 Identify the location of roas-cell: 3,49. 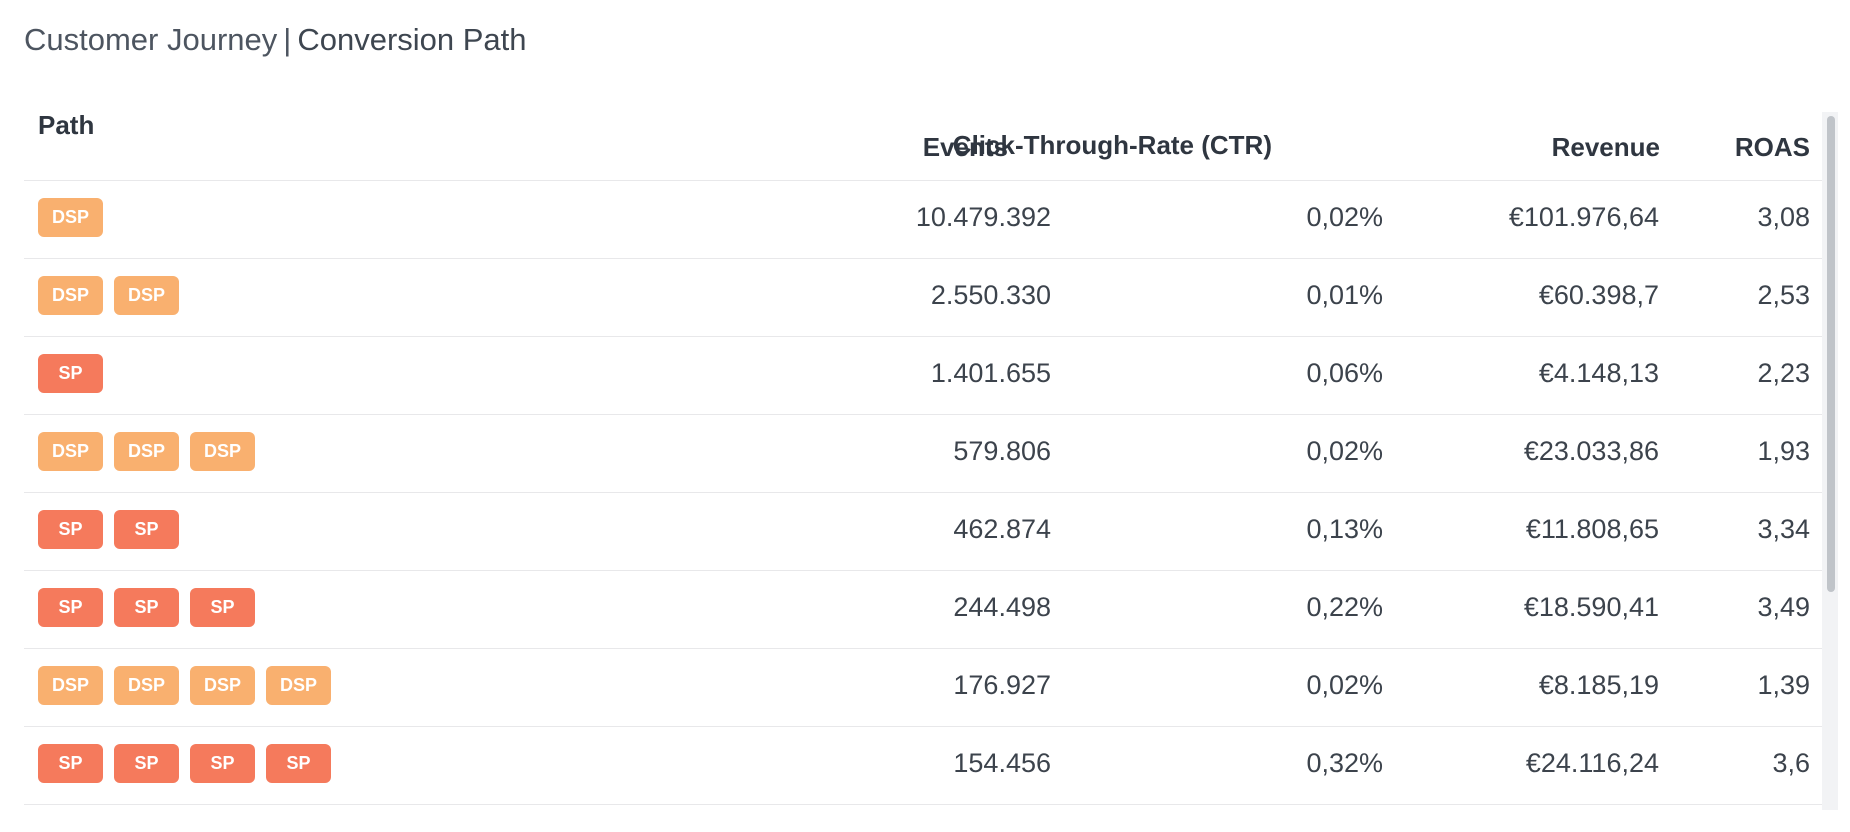
(1783, 607).